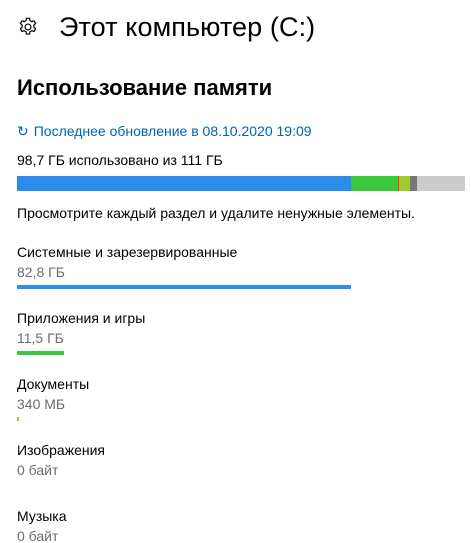 The width and height of the screenshot is (471, 543). What do you see at coordinates (61, 450) in the screenshot?
I see `category-name: Изображения` at bounding box center [61, 450].